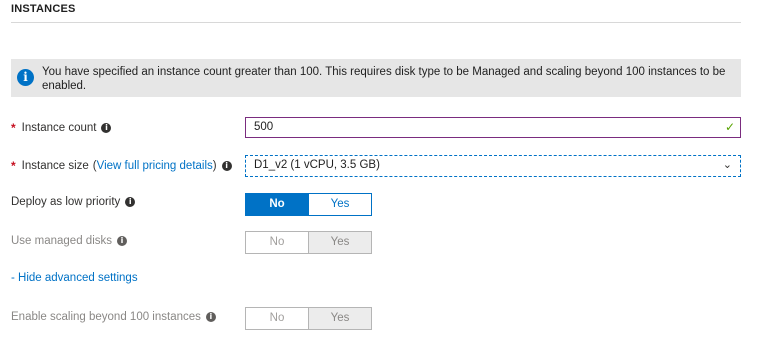  I want to click on instance-count-input: 500 ✓, so click(493, 127).